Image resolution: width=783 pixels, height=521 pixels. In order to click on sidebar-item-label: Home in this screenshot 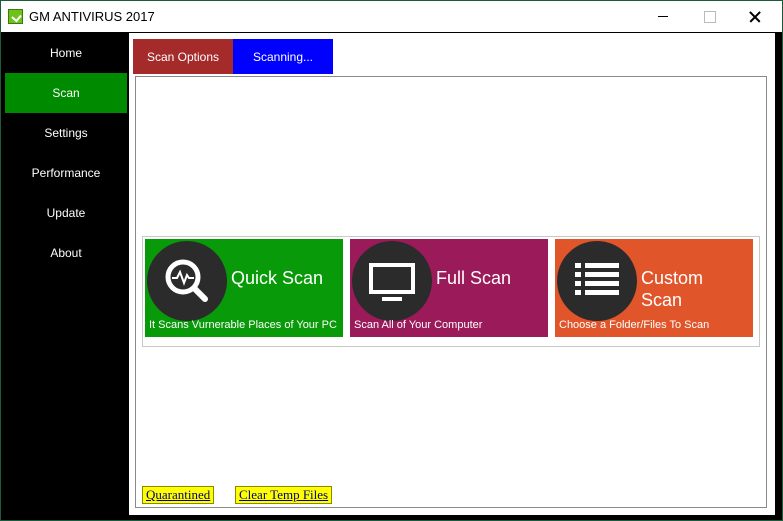, I will do `click(65, 53)`.